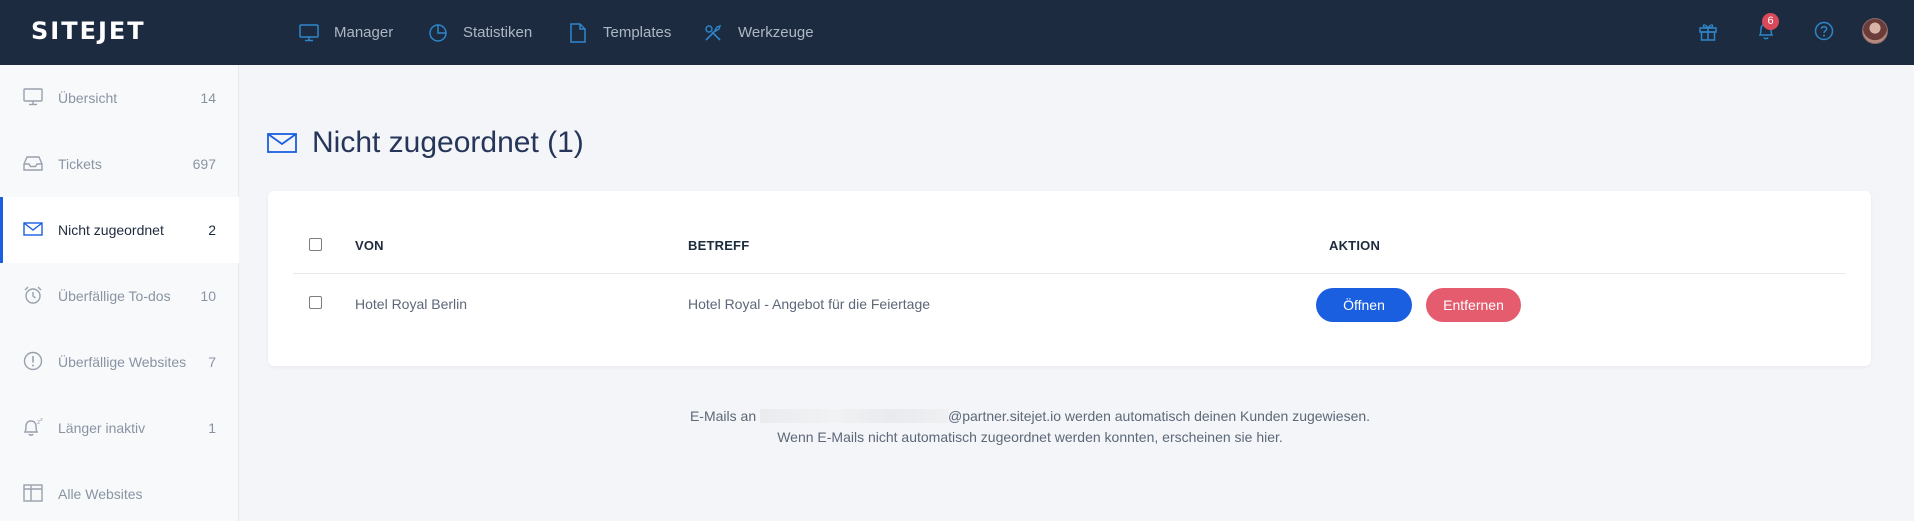 The width and height of the screenshot is (1914, 521). I want to click on column-header-betreff: BETREFF, so click(719, 245).